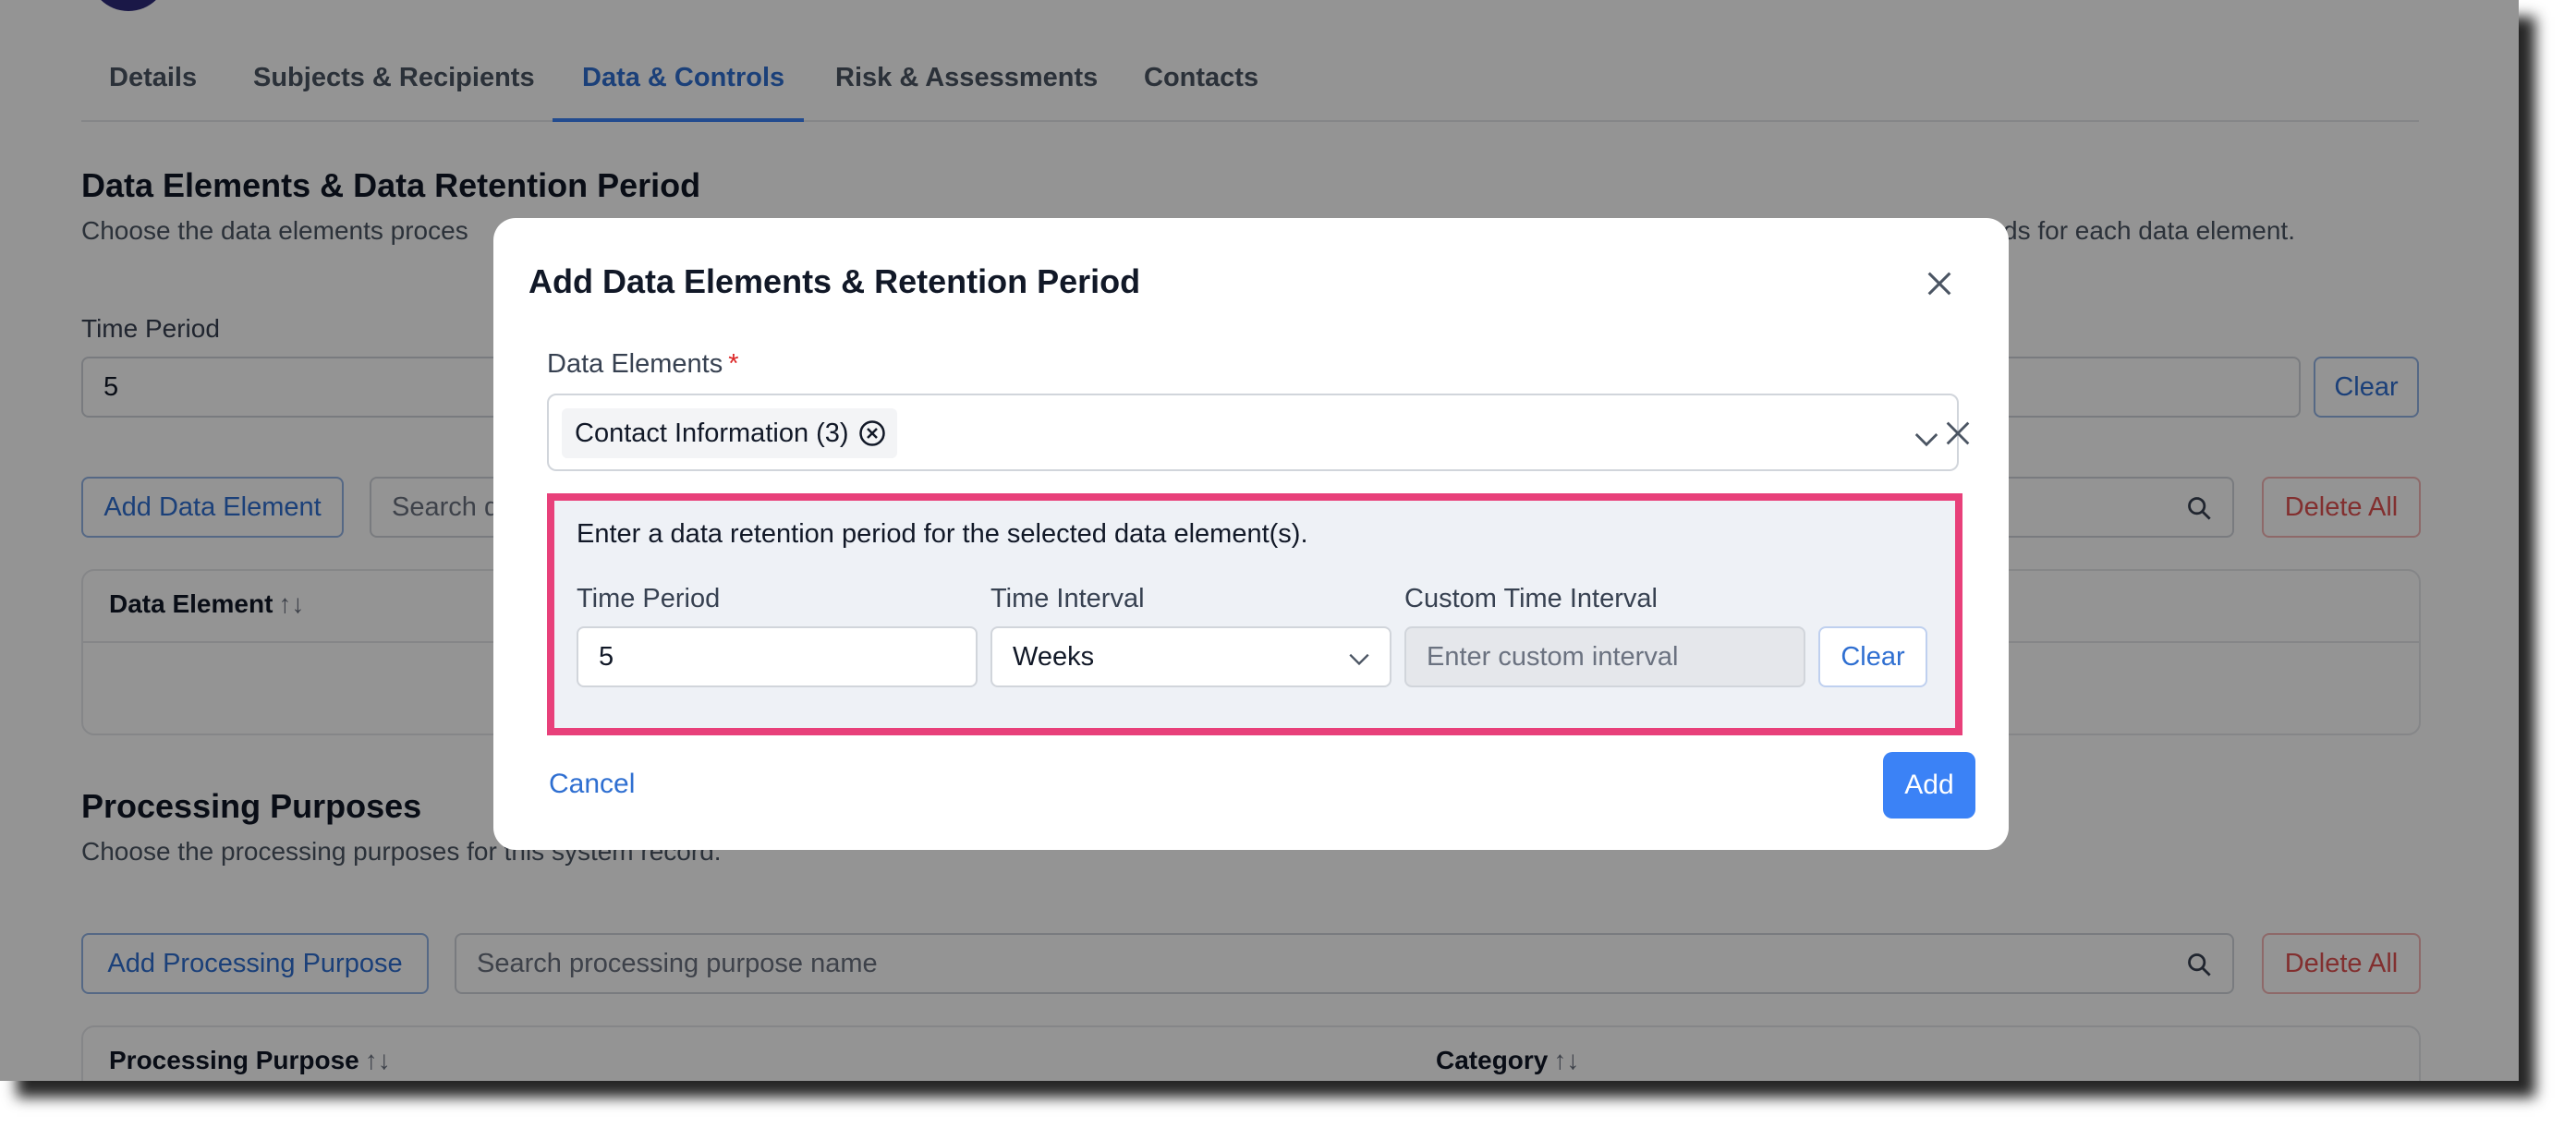 The height and width of the screenshot is (1140, 2576). I want to click on clear-selection-icon, so click(1958, 434).